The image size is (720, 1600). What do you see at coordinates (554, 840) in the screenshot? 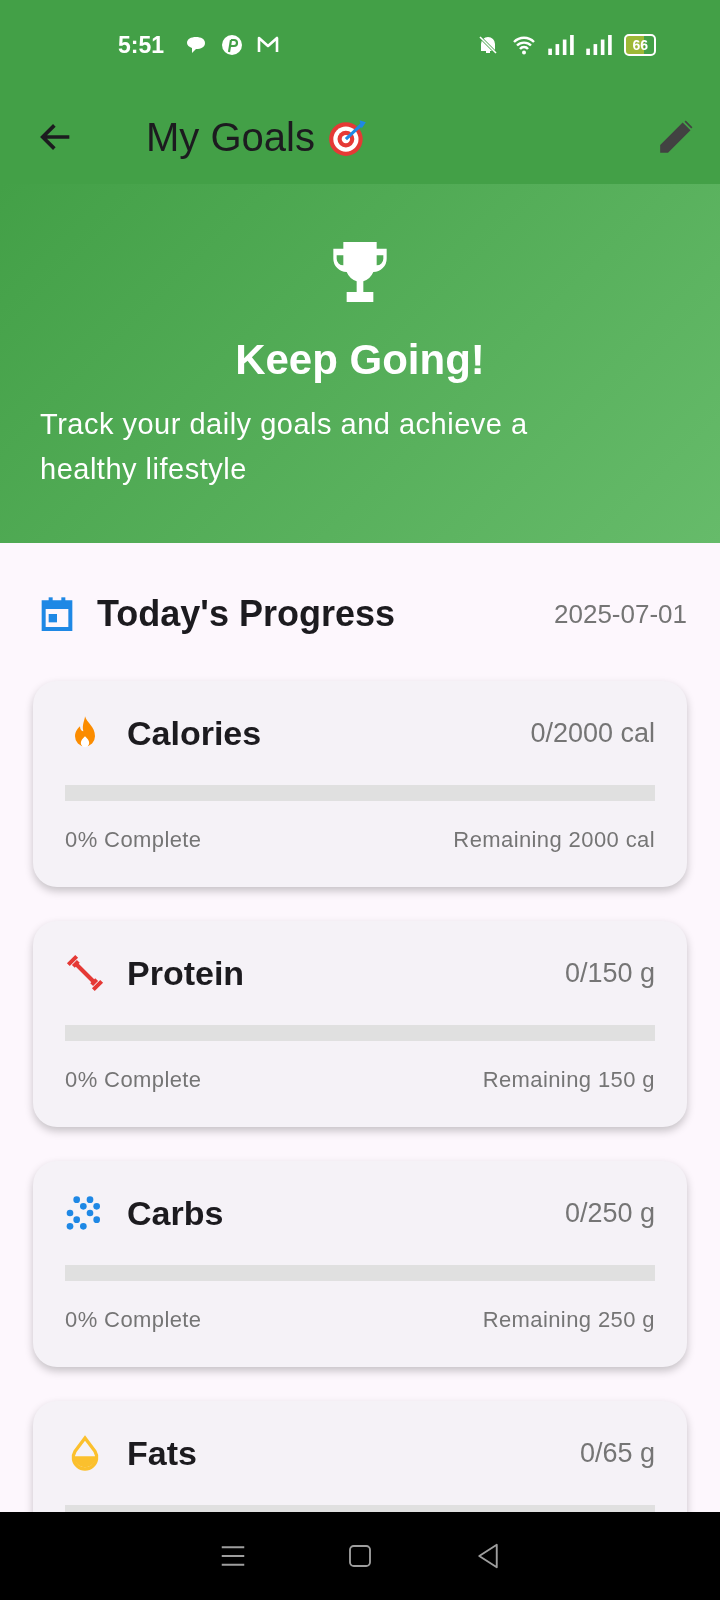
I see `remaining-amount: Remaining 2000 cal` at bounding box center [554, 840].